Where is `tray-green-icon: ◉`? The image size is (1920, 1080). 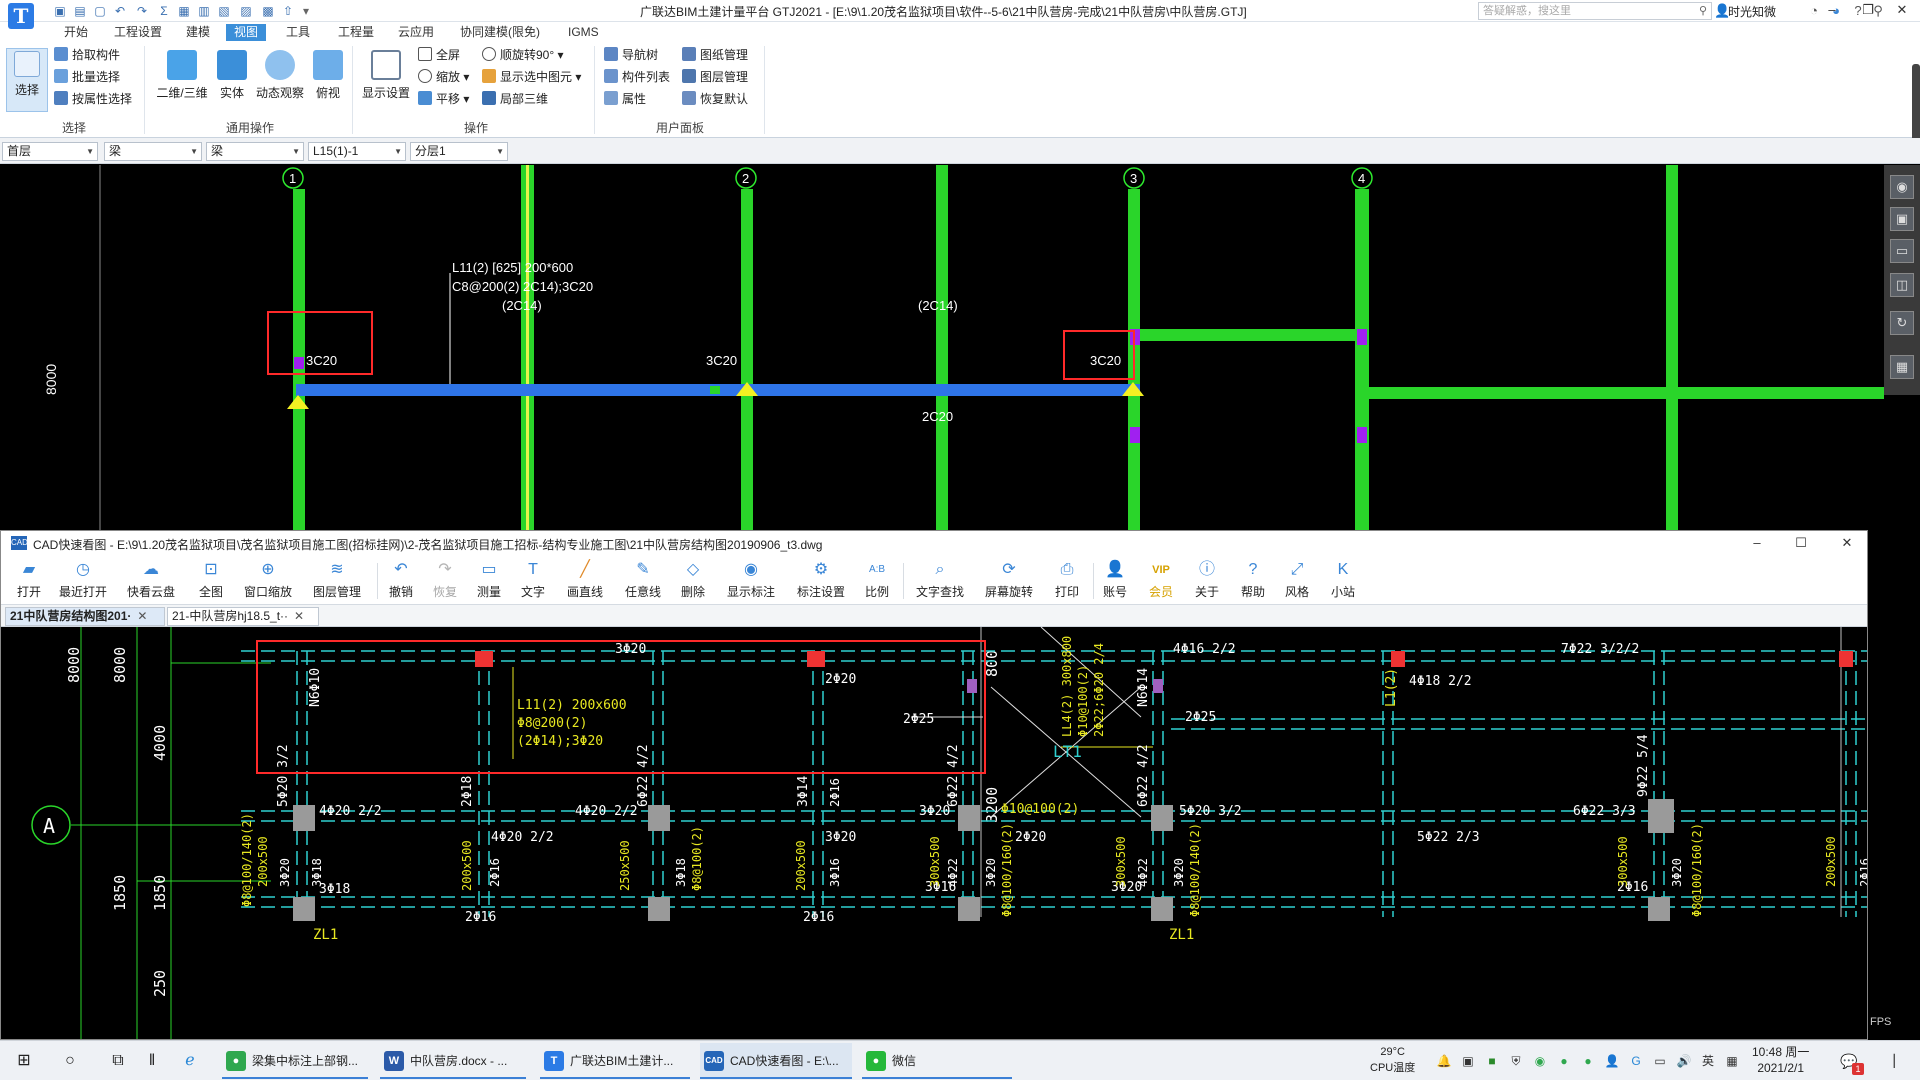
tray-green-icon: ◉ is located at coordinates (1540, 1061).